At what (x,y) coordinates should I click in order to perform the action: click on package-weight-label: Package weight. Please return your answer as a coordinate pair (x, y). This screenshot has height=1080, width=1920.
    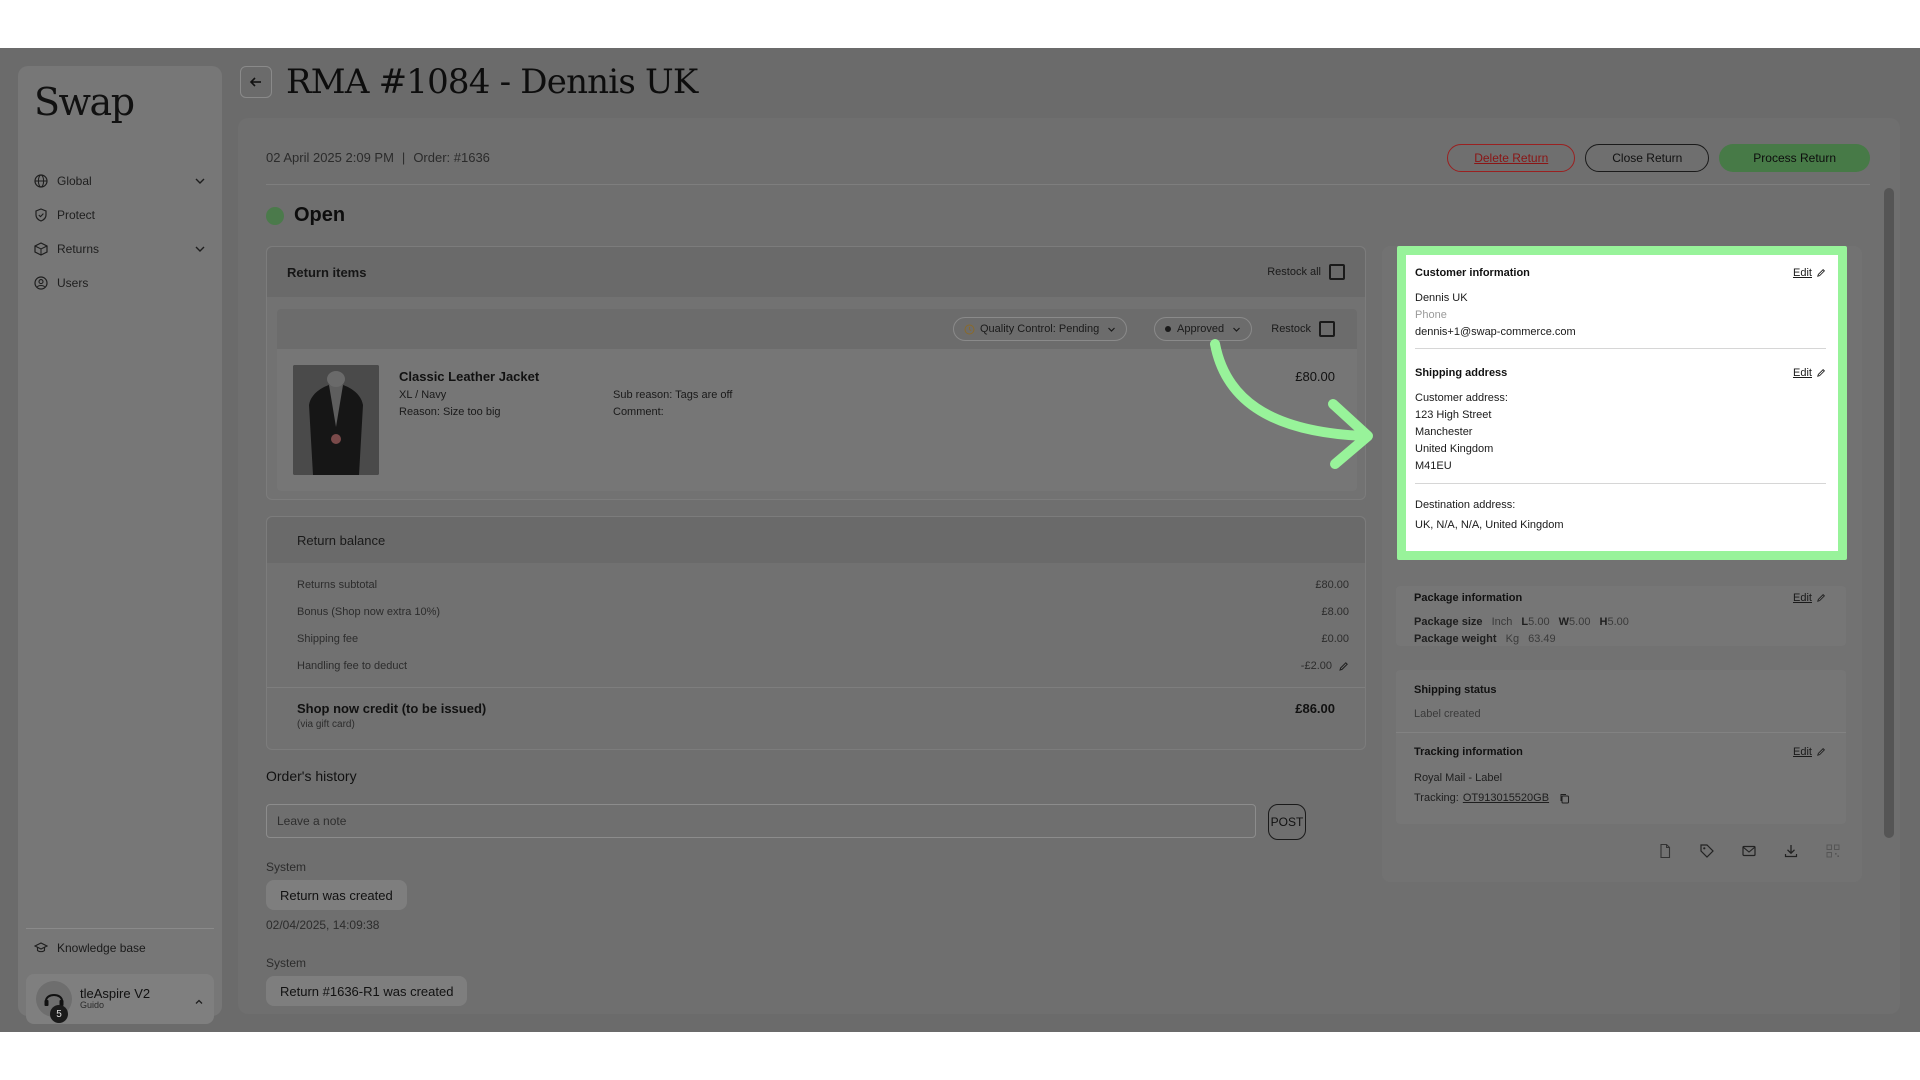
    Looking at the image, I should click on (1455, 639).